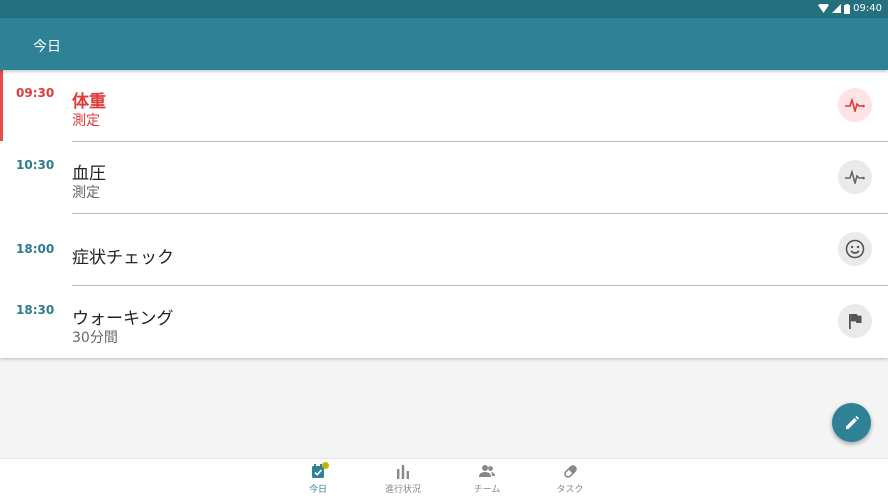 Image resolution: width=888 pixels, height=501 pixels. Describe the element at coordinates (325, 465) in the screenshot. I see `notification-dot` at that location.